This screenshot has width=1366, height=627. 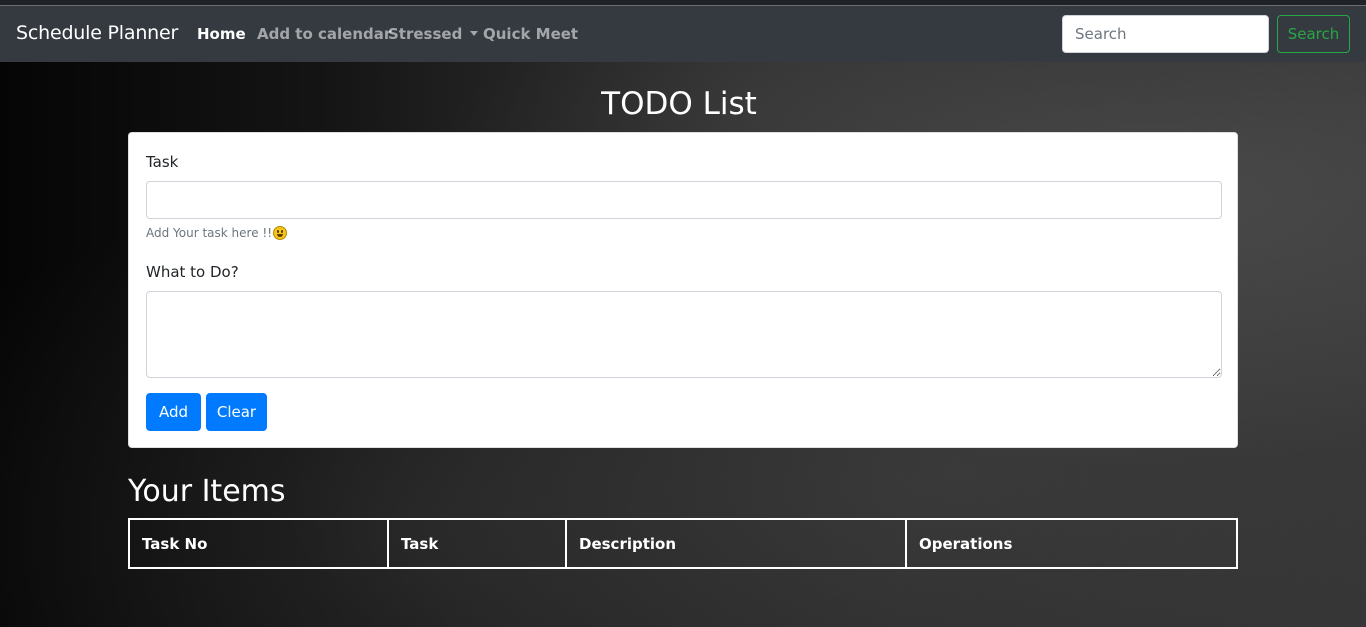 I want to click on table-header-row: Task No Task Description Operations, so click(x=683, y=543).